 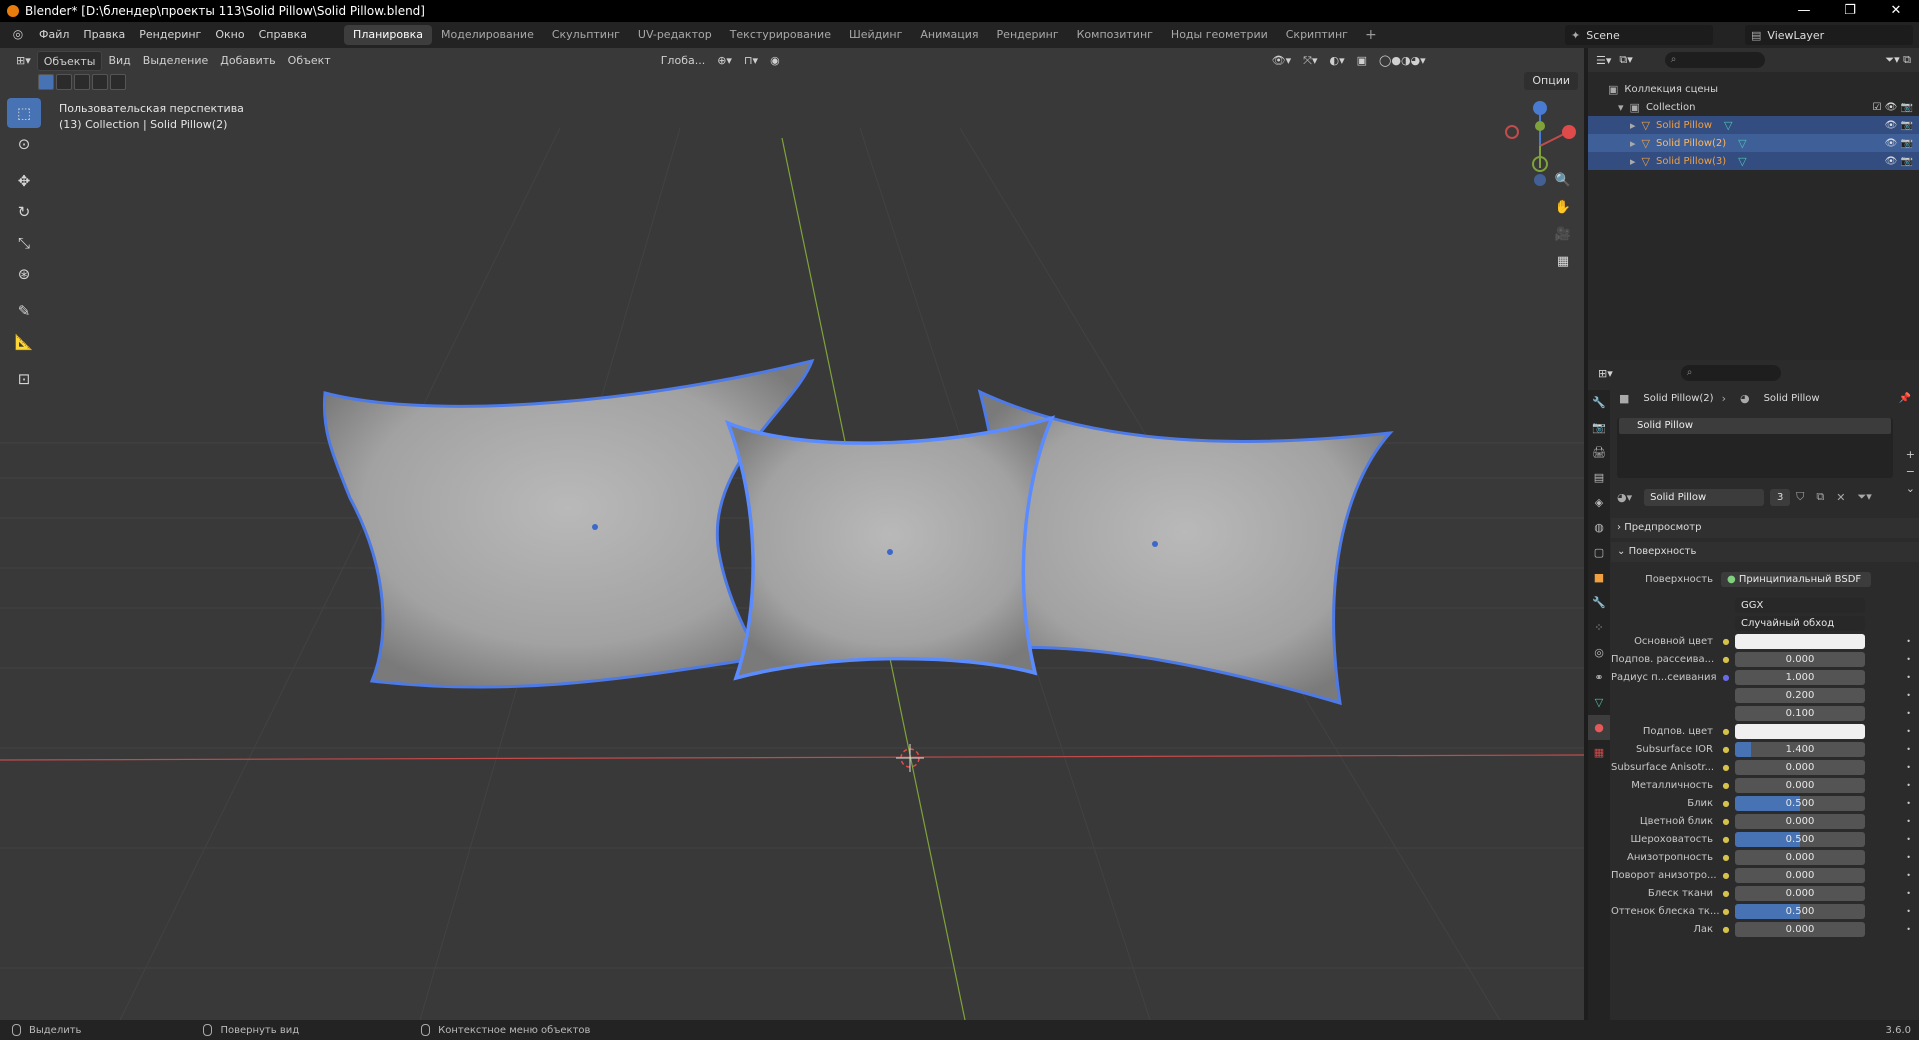 I want to click on measure-tool-icon: 📐, so click(x=24, y=342).